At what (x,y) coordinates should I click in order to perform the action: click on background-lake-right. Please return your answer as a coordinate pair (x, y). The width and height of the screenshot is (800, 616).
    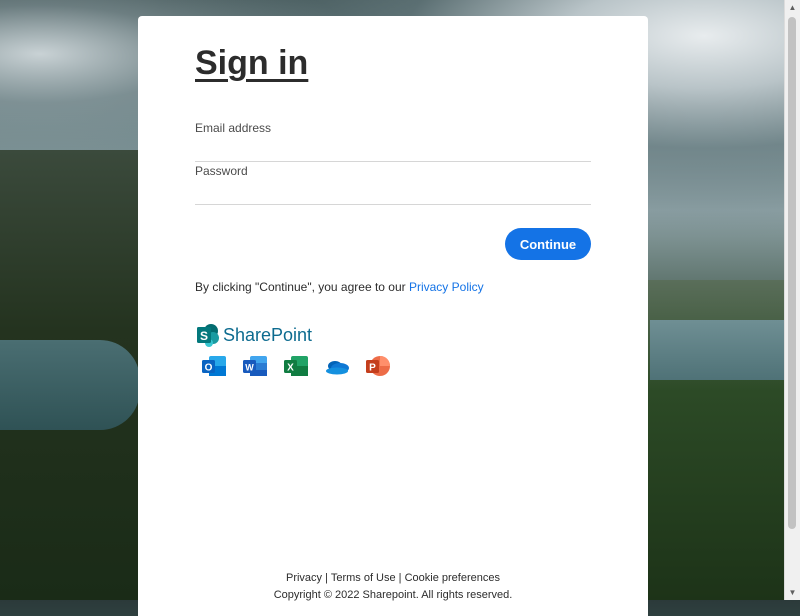
    Looking at the image, I should click on (725, 350).